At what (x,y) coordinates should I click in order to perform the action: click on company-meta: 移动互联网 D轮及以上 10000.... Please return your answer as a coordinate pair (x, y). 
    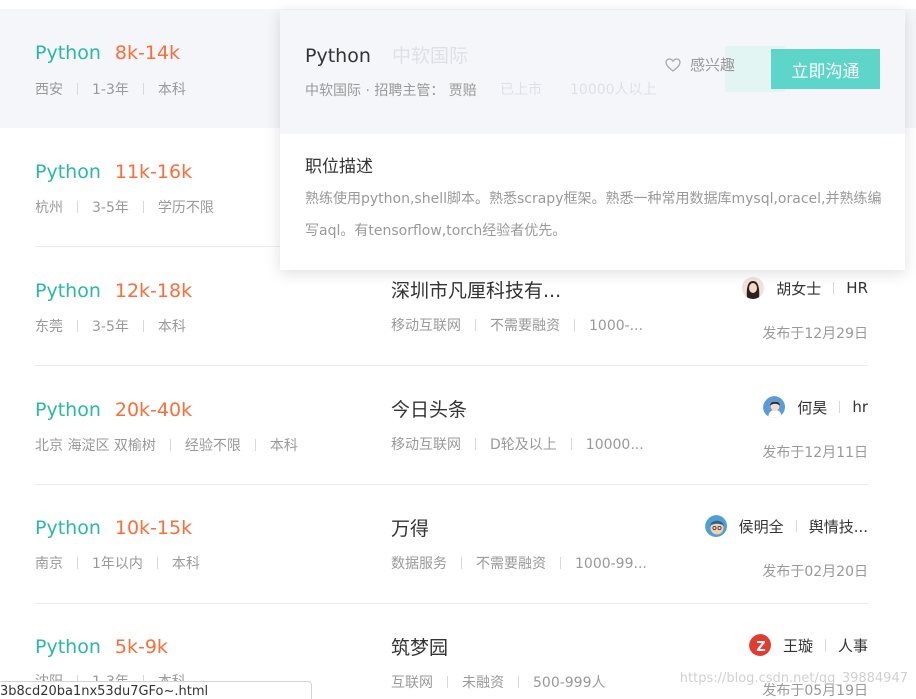
    Looking at the image, I should click on (517, 444).